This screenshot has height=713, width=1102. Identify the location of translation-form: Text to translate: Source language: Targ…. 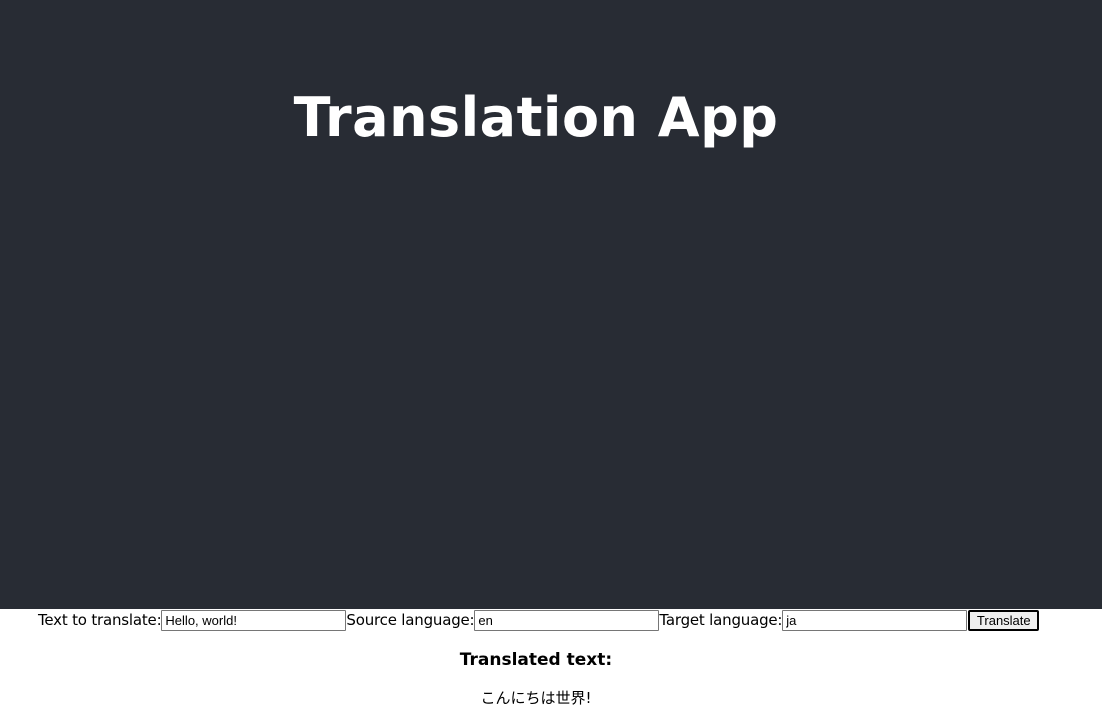
(539, 620).